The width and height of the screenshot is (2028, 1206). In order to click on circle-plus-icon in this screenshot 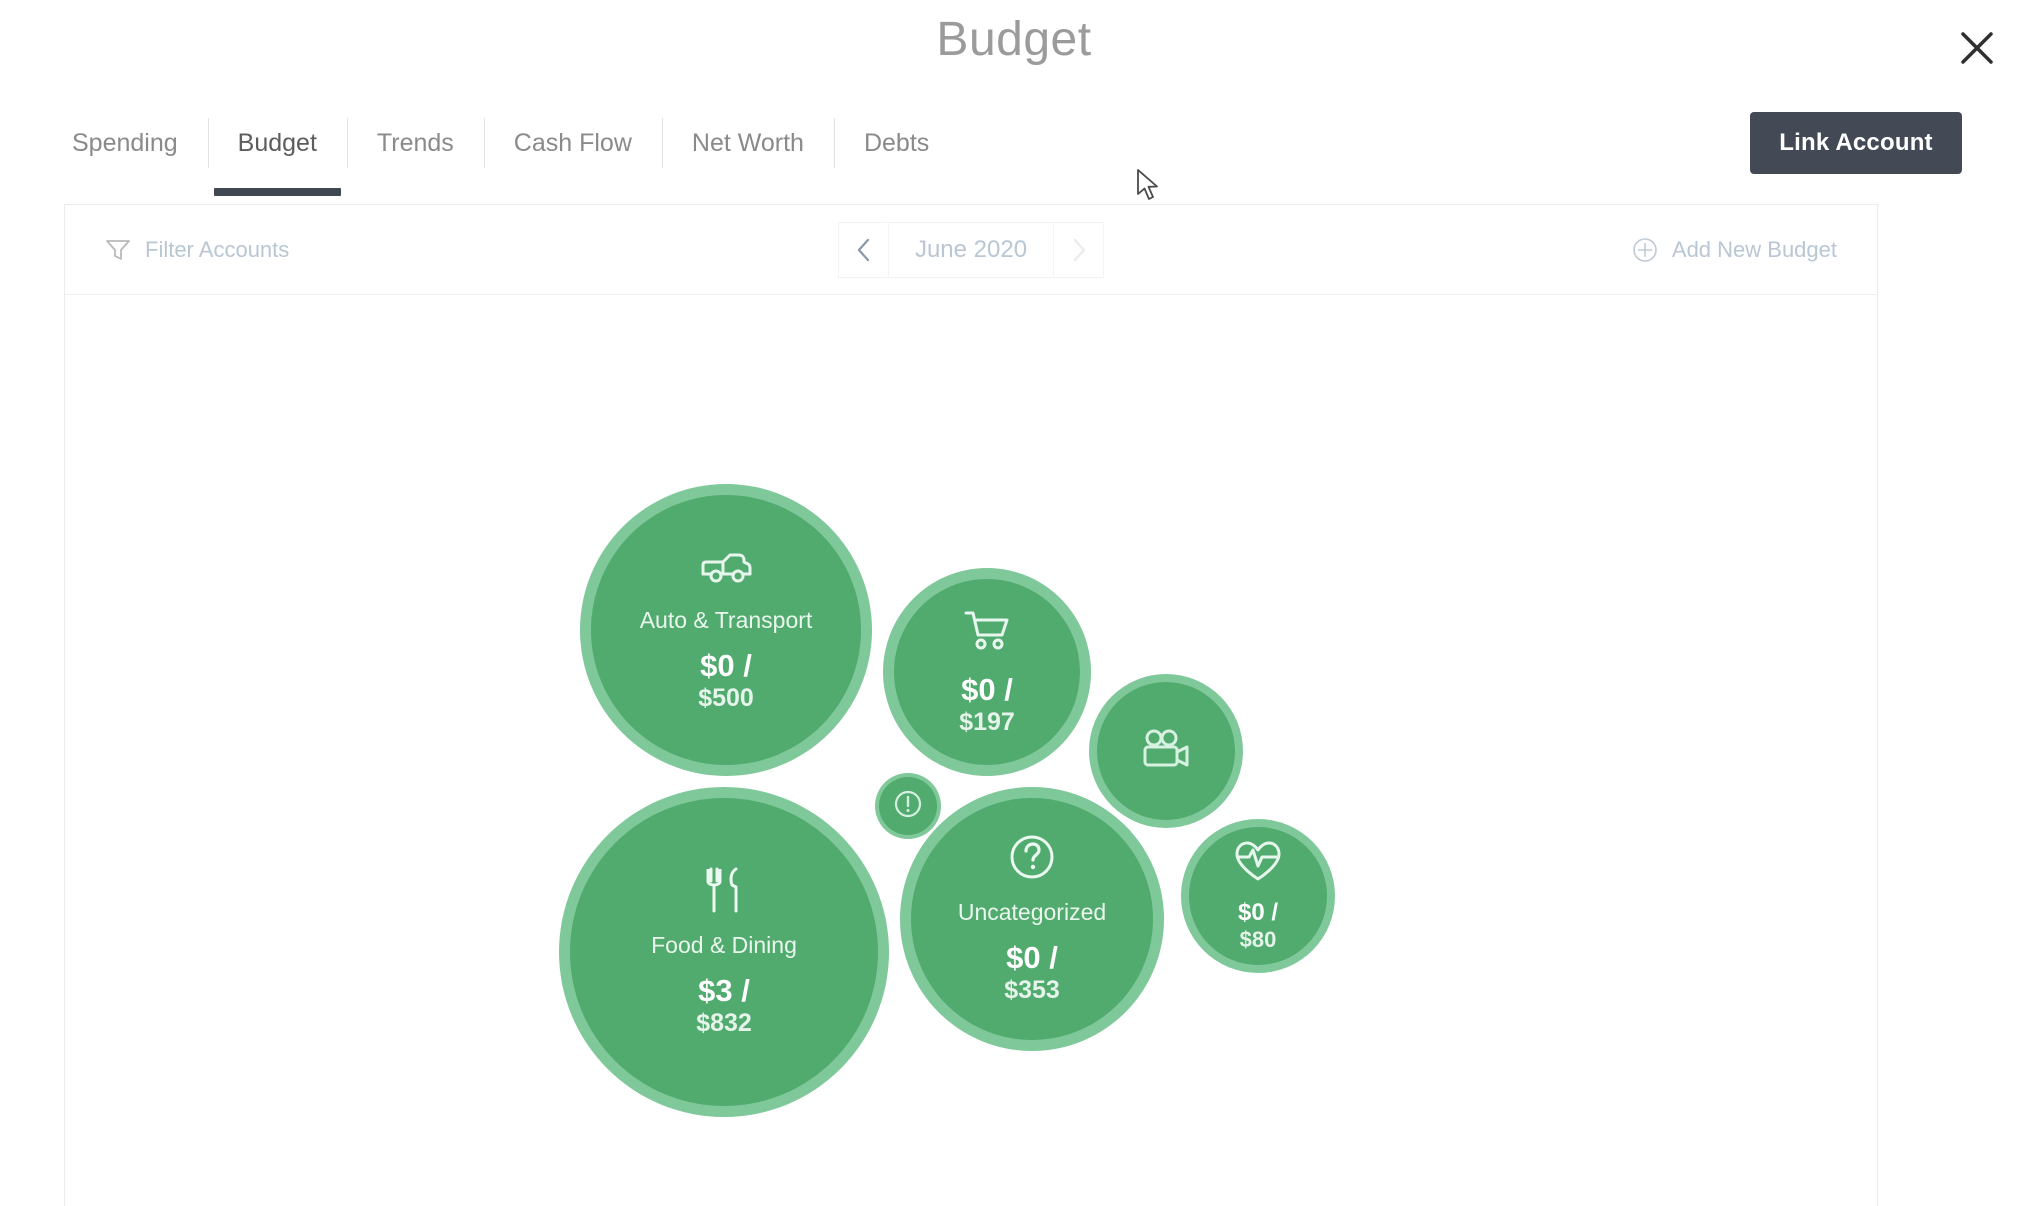, I will do `click(1645, 249)`.